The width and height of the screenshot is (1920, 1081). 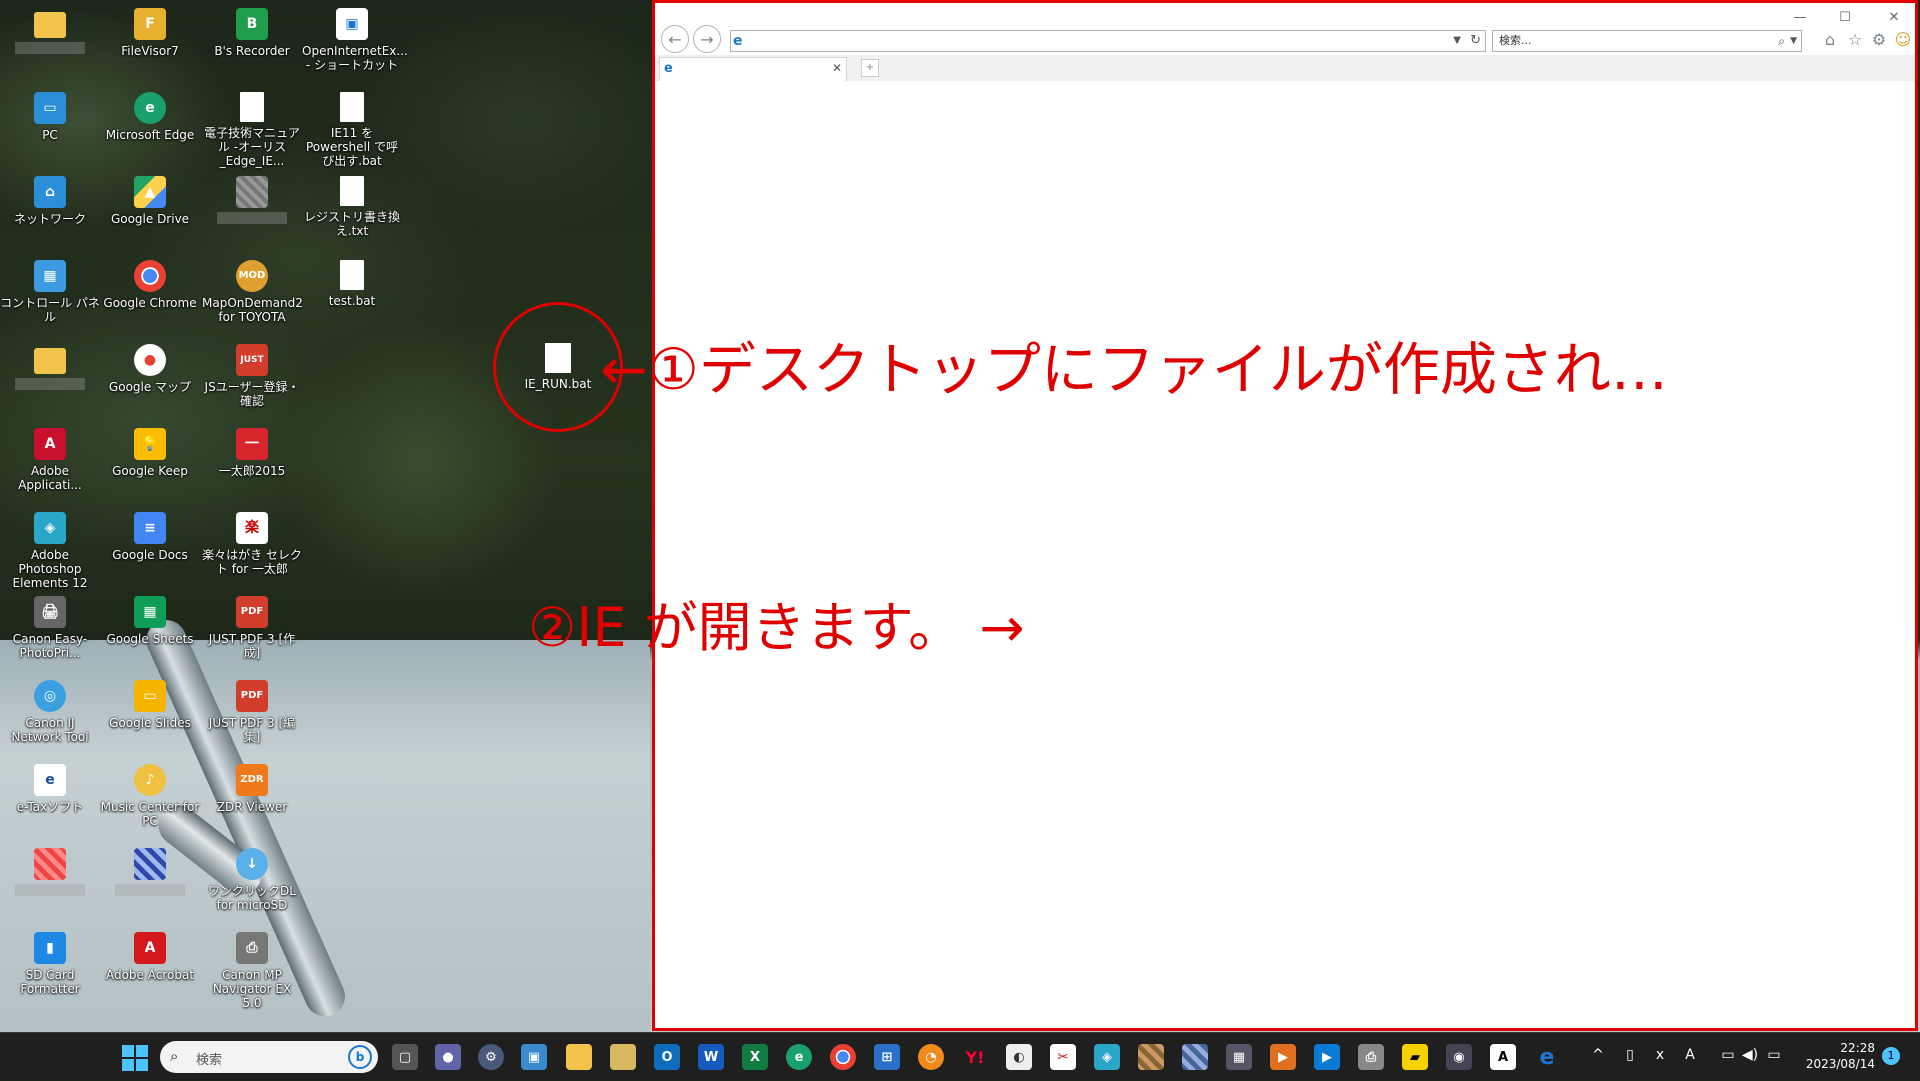 I want to click on teams-chat-icon: ●, so click(x=448, y=1057).